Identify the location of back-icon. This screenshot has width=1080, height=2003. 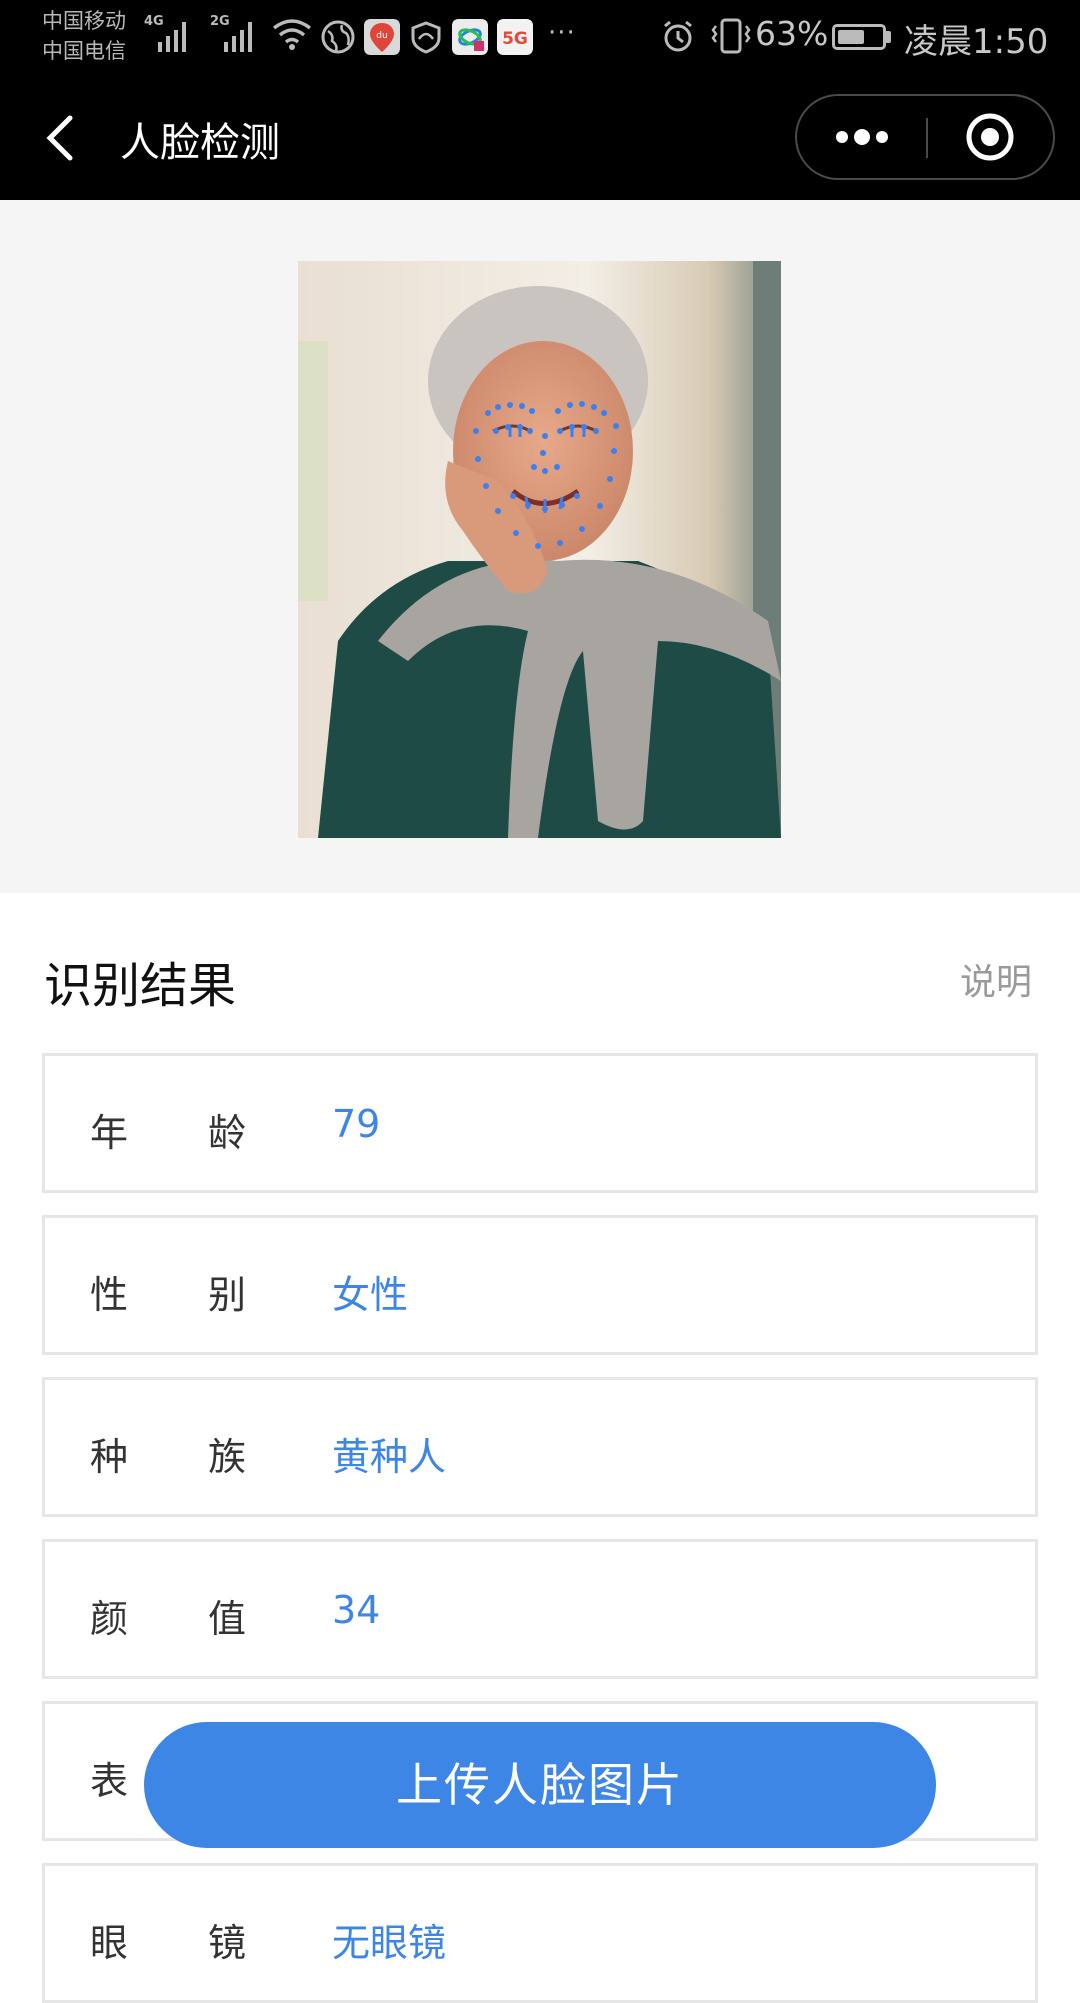
(66, 138).